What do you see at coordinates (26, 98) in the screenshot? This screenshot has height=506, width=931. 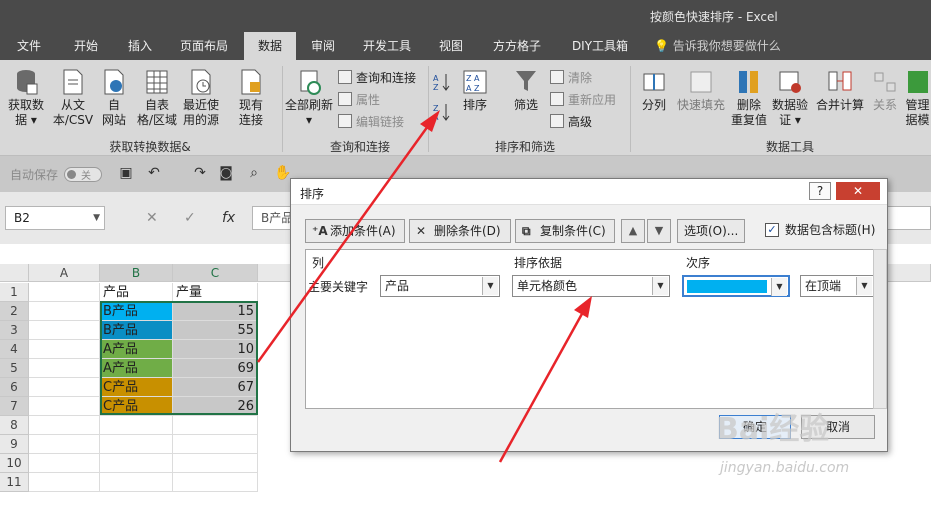 I see `get-data-button: 获取数据 ▾` at bounding box center [26, 98].